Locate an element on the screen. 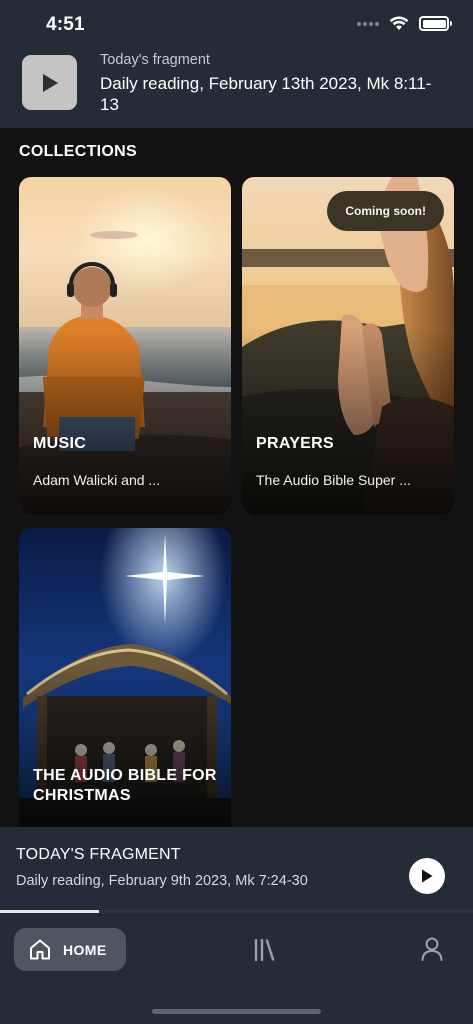  today-kicker: Today's fragment is located at coordinates (155, 60).